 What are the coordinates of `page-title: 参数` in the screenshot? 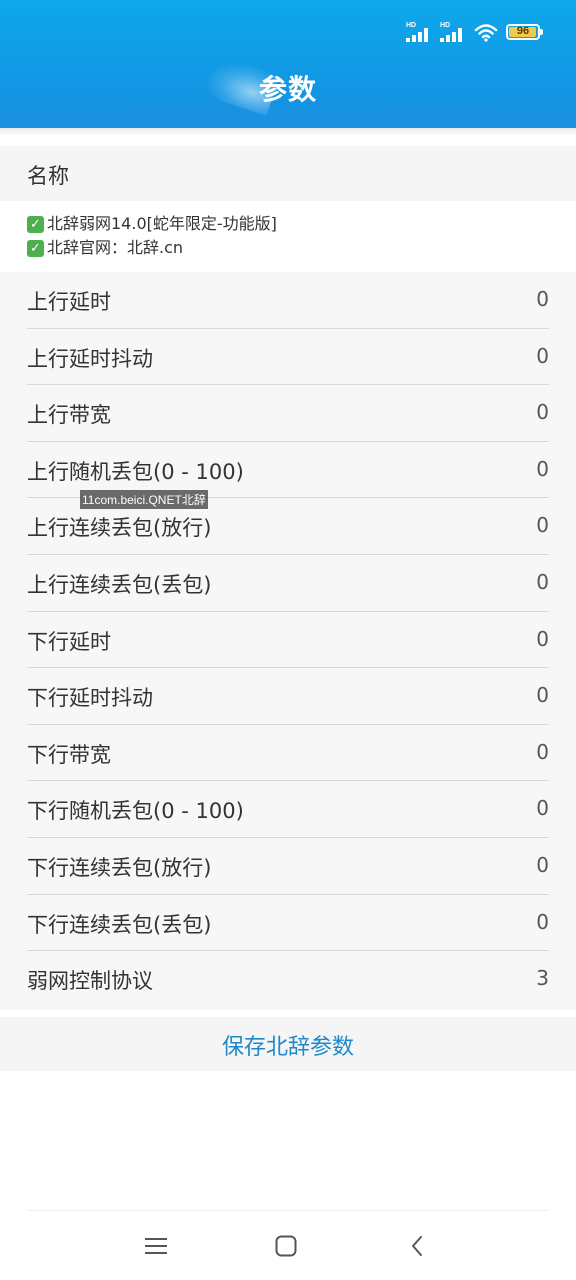 It's located at (287, 89).